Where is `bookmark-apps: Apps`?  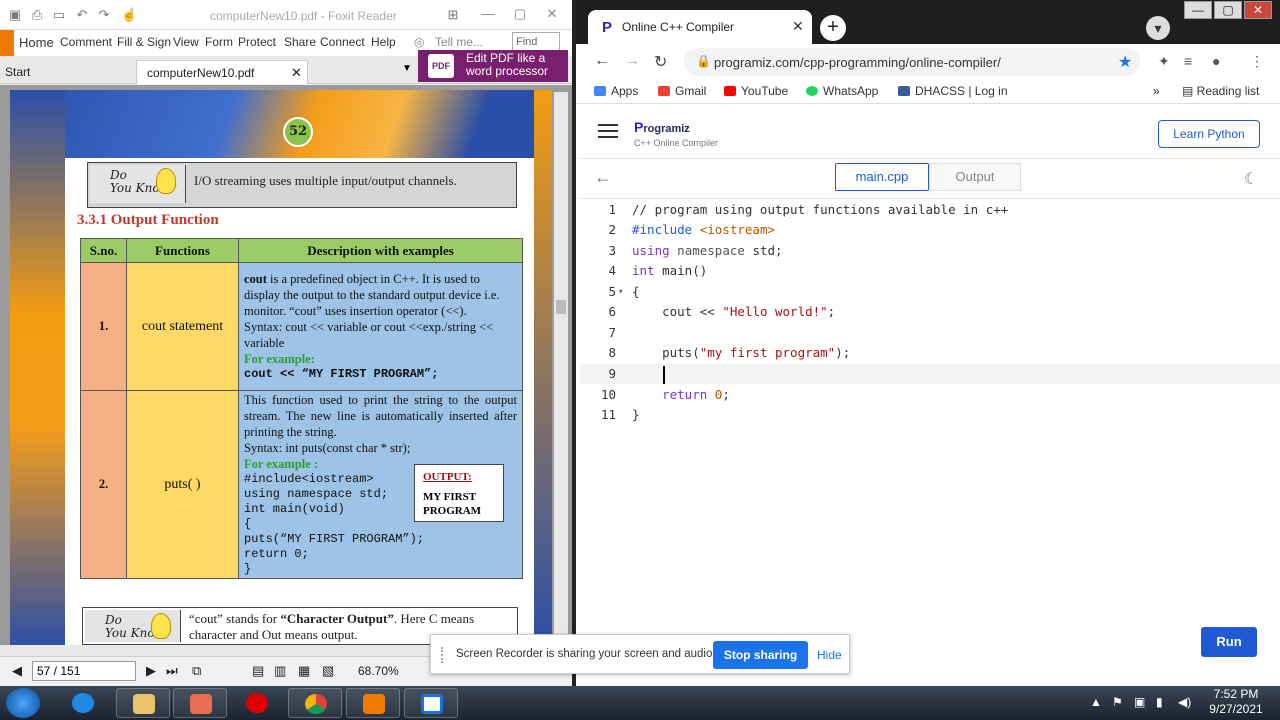
bookmark-apps: Apps is located at coordinates (616, 91).